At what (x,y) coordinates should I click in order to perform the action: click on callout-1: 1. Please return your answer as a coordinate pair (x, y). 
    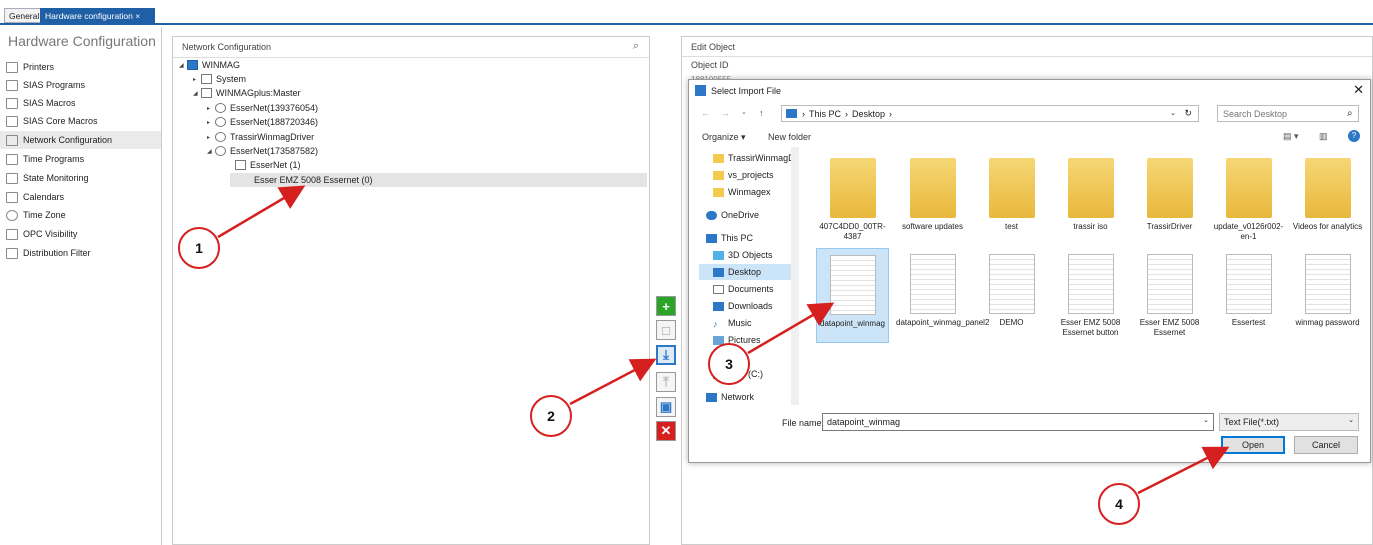
    Looking at the image, I should click on (199, 248).